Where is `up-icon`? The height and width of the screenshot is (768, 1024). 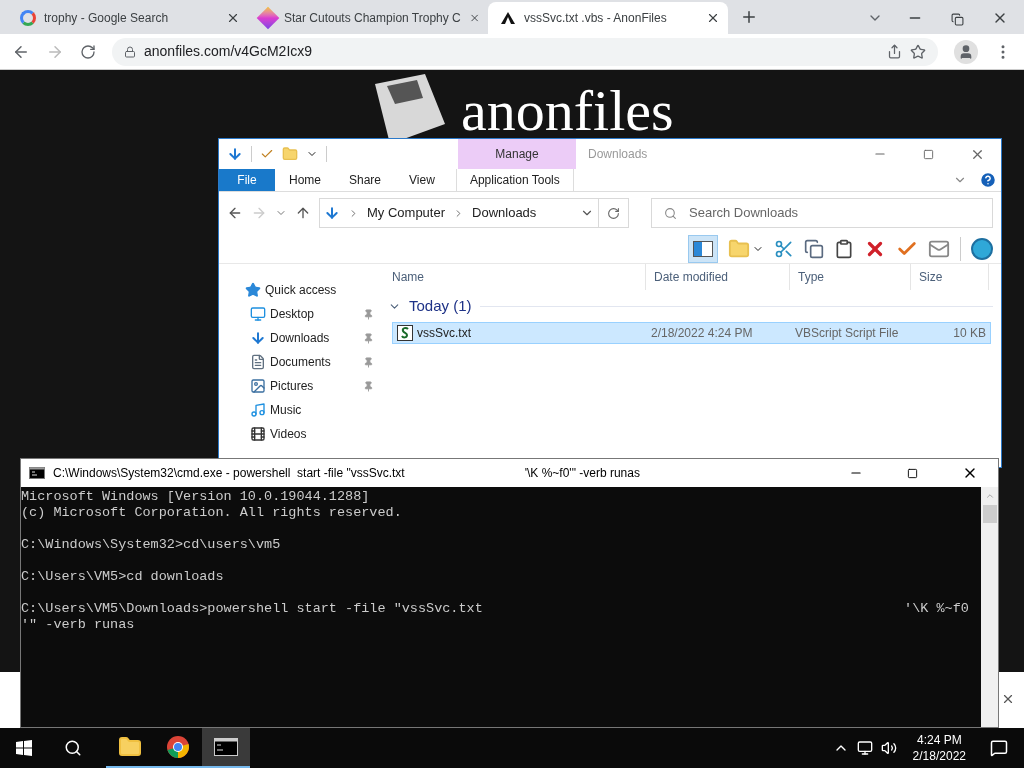
up-icon is located at coordinates (303, 213).